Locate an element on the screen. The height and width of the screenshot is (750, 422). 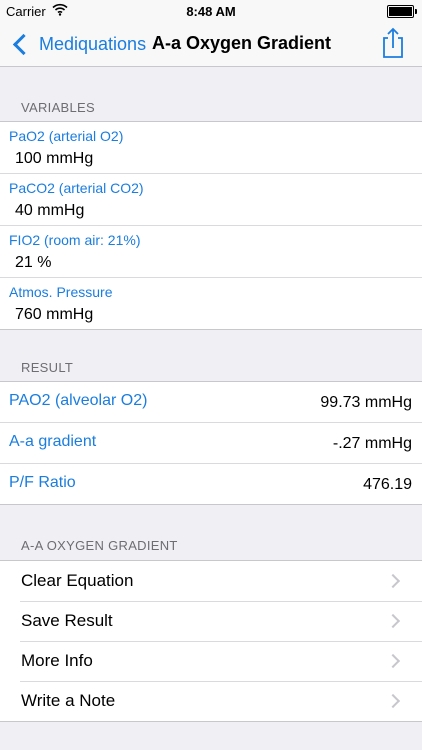
navigation-bar: Mediquations A-a Oxygen Gradient is located at coordinates (211, 44).